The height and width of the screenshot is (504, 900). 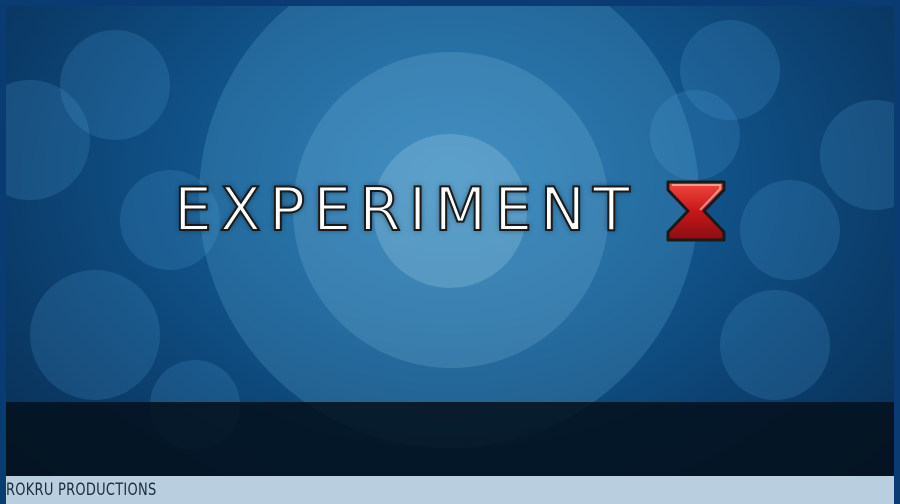 I want to click on title-text: EXPERIMENT, so click(x=405, y=210).